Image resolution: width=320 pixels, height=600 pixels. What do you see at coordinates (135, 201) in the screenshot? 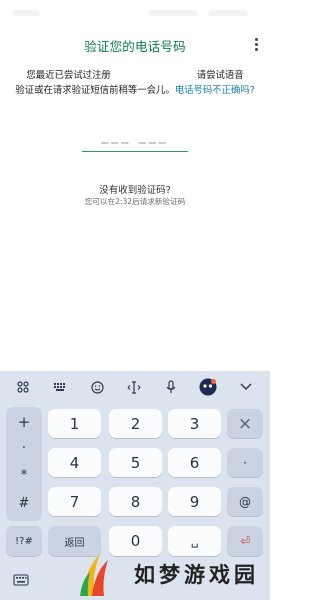
I see `resend-countdown: 您可以在2:32后请求新验证码` at bounding box center [135, 201].